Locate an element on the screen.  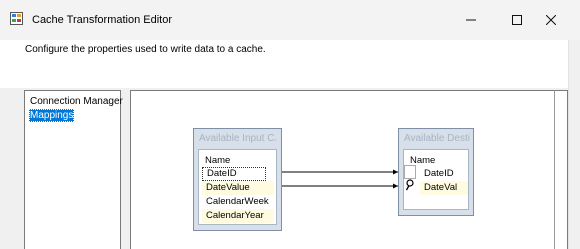
minimize-button is located at coordinates (471, 20).